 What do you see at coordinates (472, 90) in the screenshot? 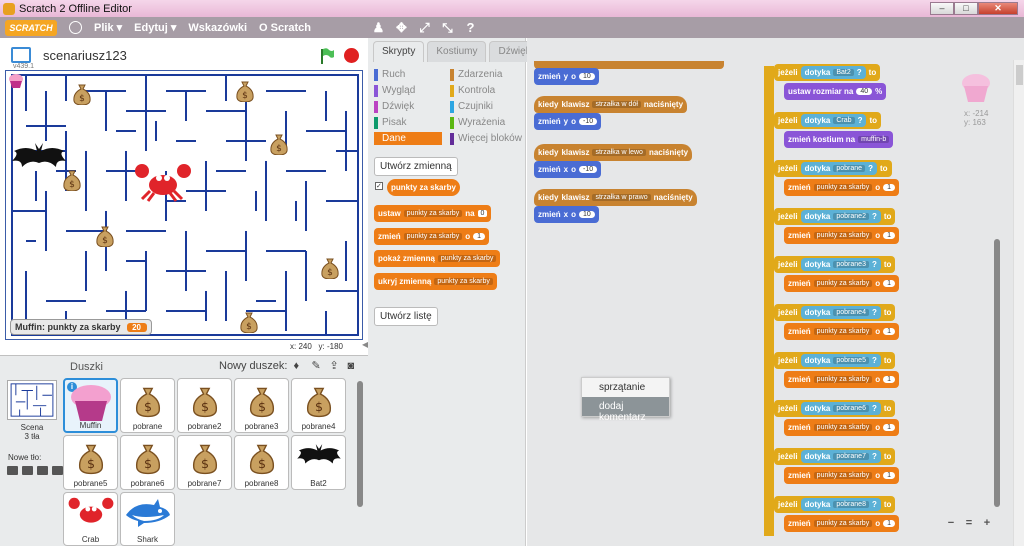
I see `category-control: Kontrola` at bounding box center [472, 90].